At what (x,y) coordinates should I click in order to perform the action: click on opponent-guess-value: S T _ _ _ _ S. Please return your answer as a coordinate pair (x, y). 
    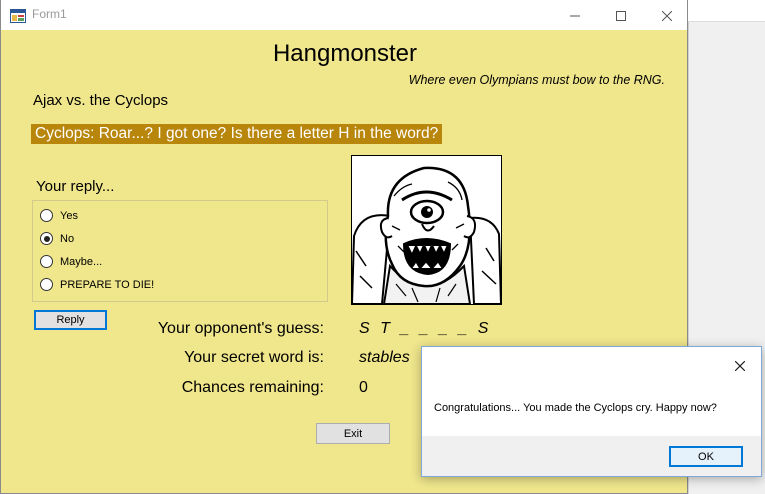
    Looking at the image, I should click on (425, 328).